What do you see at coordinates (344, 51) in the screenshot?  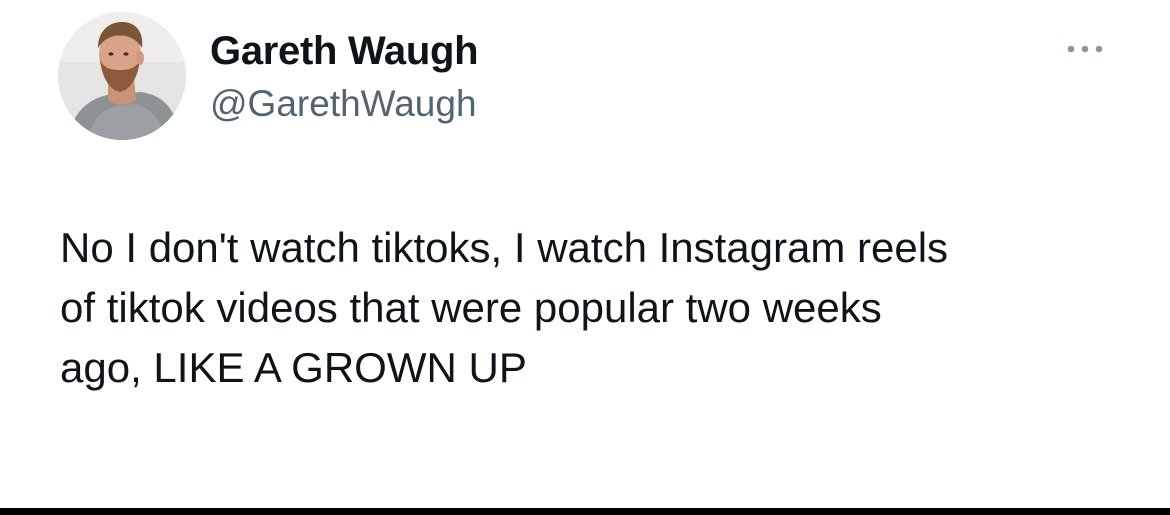 I see `display-name: Gareth Waugh` at bounding box center [344, 51].